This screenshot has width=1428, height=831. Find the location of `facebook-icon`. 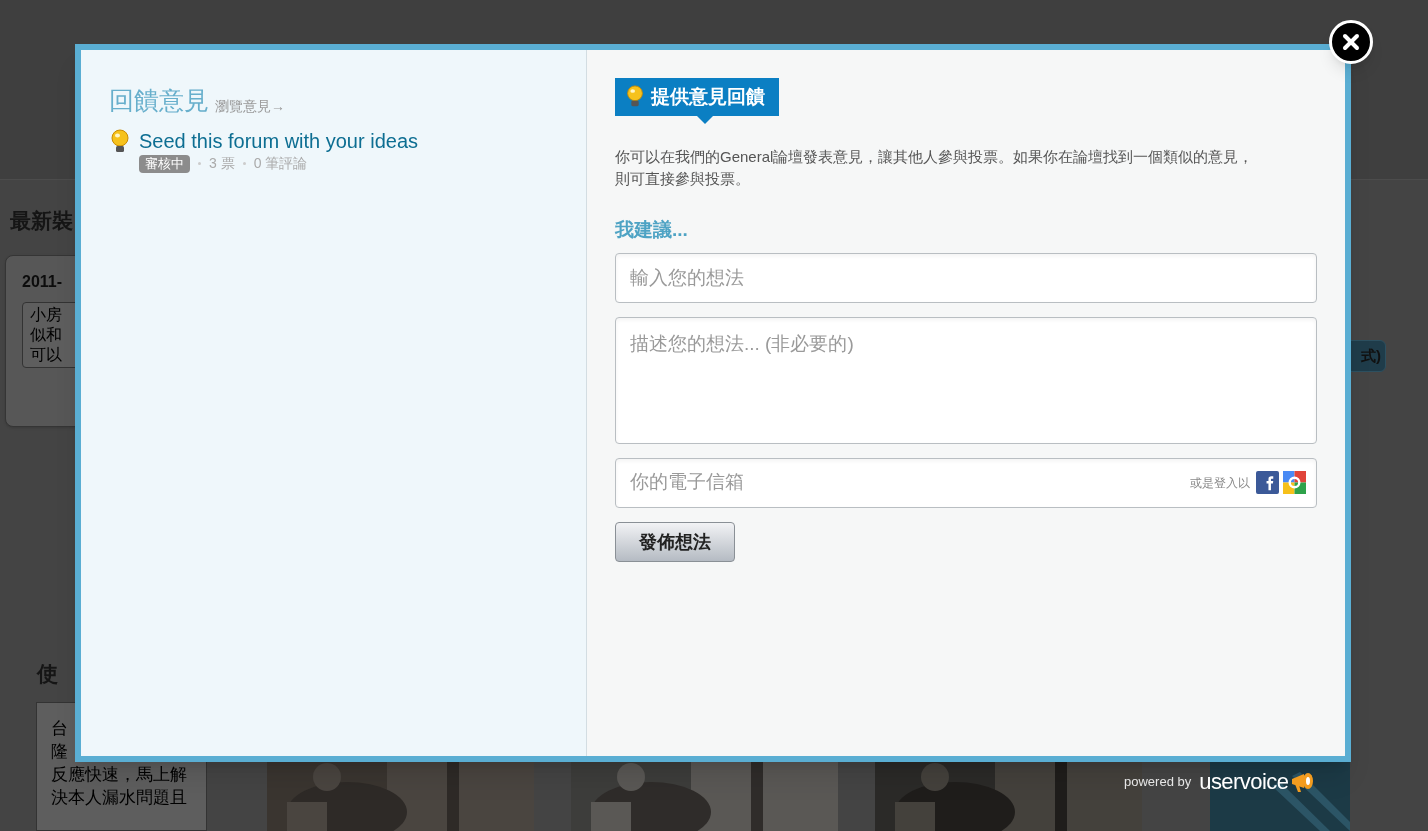

facebook-icon is located at coordinates (1267, 482).